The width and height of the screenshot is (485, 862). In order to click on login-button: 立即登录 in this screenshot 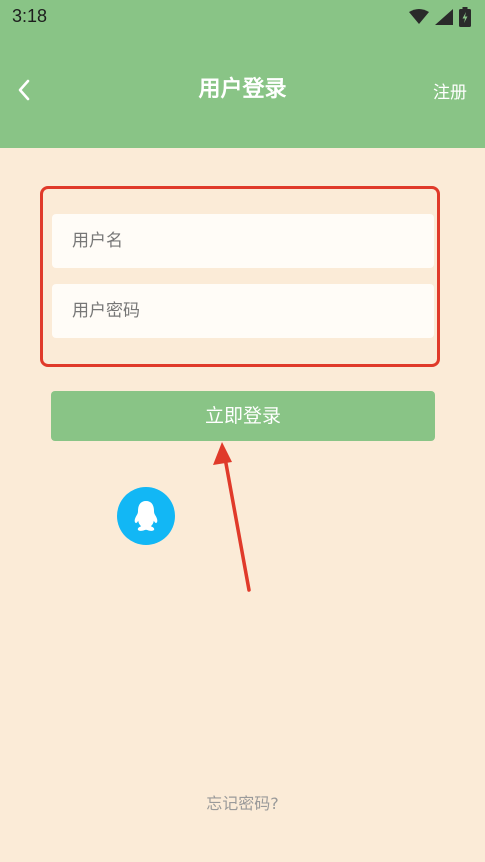, I will do `click(243, 416)`.